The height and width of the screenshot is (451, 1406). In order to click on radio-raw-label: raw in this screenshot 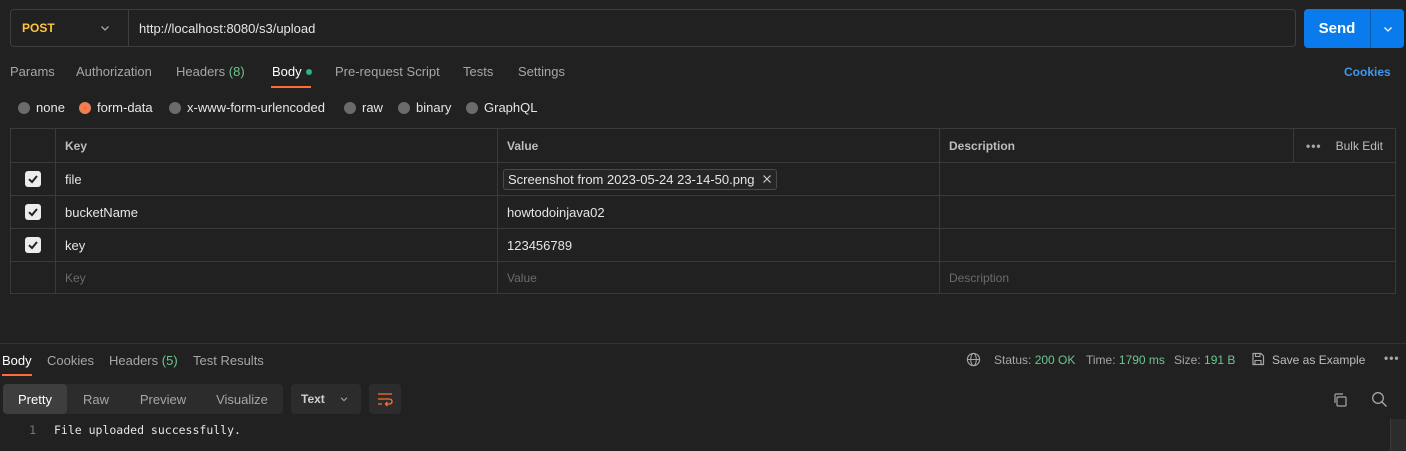, I will do `click(372, 107)`.